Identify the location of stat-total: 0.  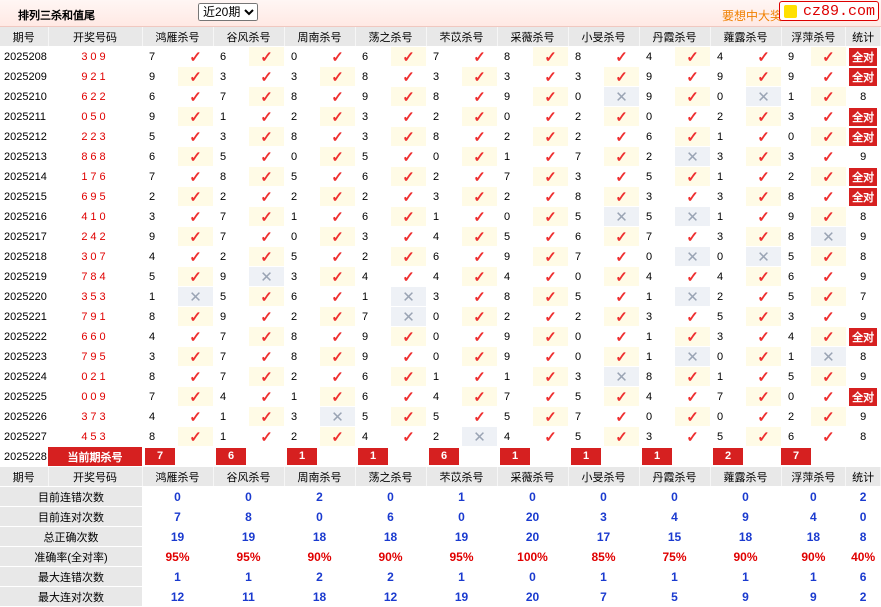
(863, 516).